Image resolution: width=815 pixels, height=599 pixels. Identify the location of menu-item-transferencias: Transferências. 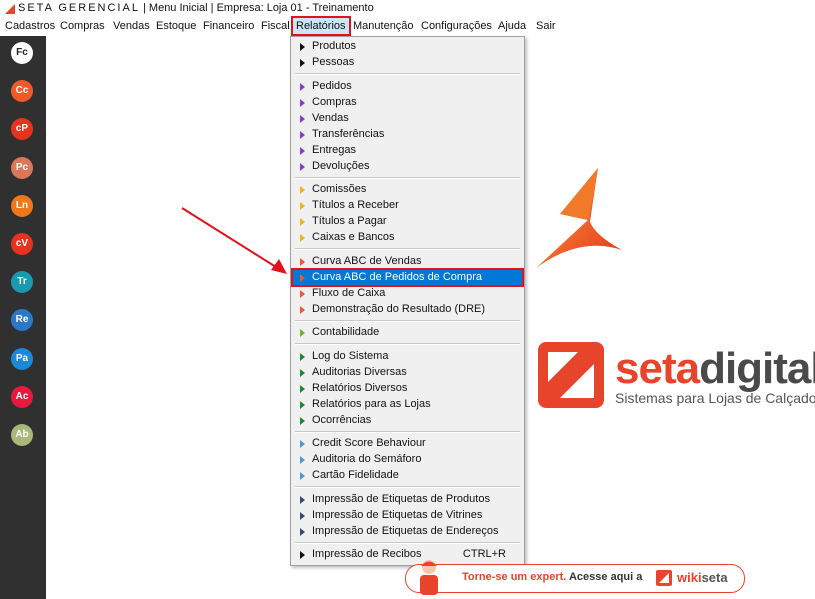
(407, 134).